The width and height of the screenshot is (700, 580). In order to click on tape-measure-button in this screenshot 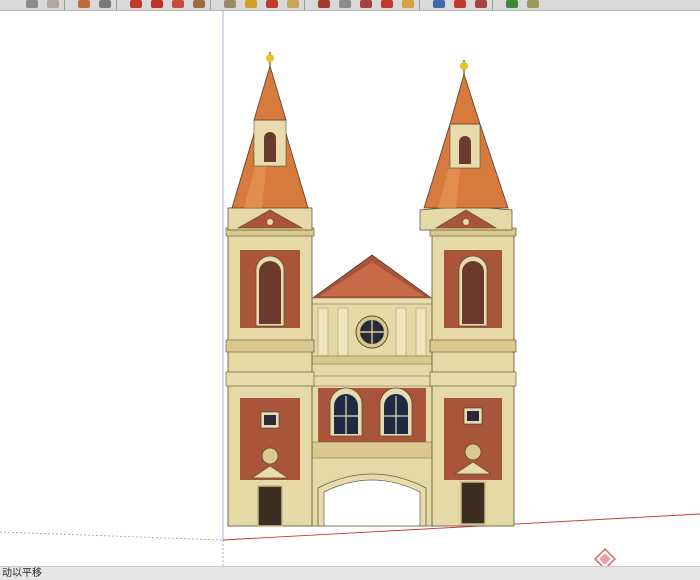, I will do `click(272, 4)`.